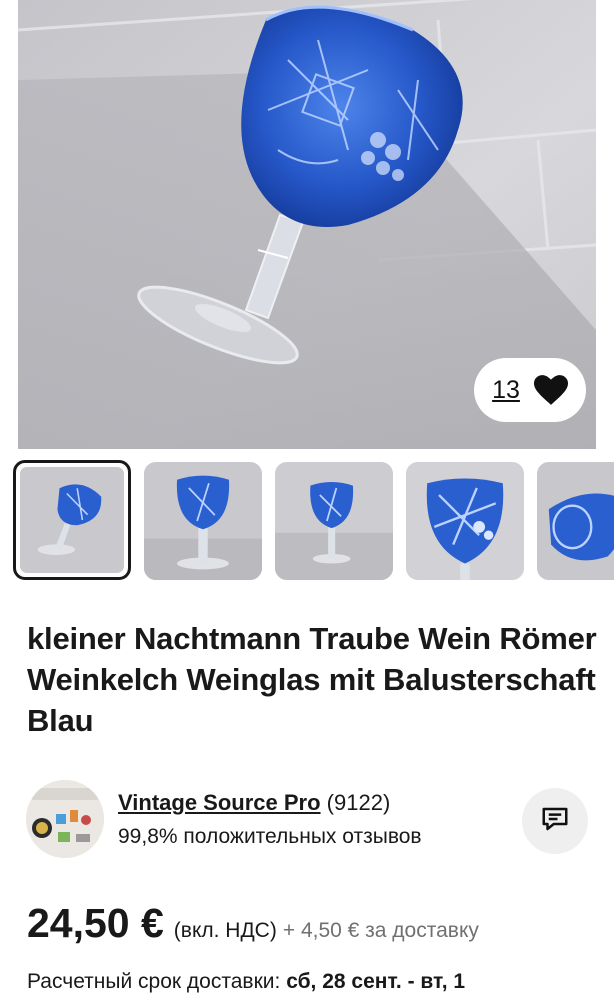  Describe the element at coordinates (270, 836) in the screenshot. I see `seller-feedback: 99,8% положительных отзывов` at that location.